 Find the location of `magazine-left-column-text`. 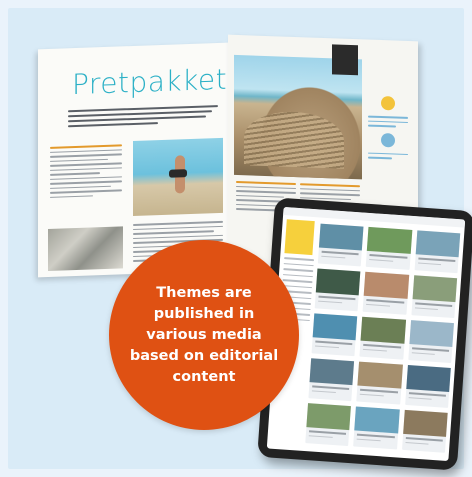

magazine-left-column-text is located at coordinates (86, 172).